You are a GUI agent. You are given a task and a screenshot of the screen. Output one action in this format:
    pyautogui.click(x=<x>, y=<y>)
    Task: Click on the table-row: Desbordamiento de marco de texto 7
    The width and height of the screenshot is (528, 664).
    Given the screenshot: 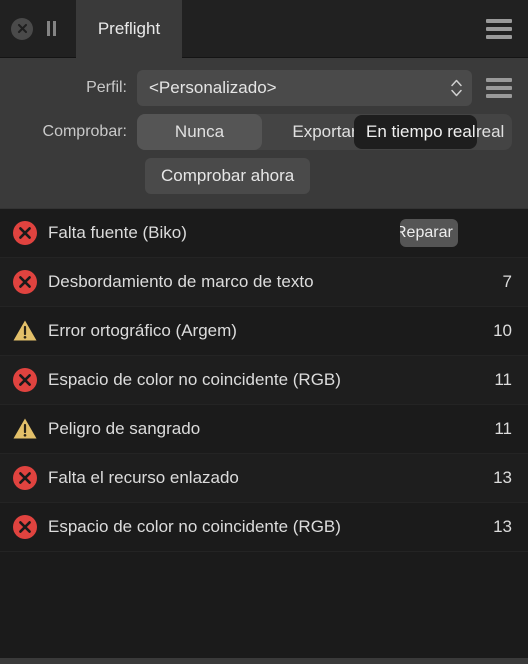 What is the action you would take?
    pyautogui.click(x=264, y=282)
    